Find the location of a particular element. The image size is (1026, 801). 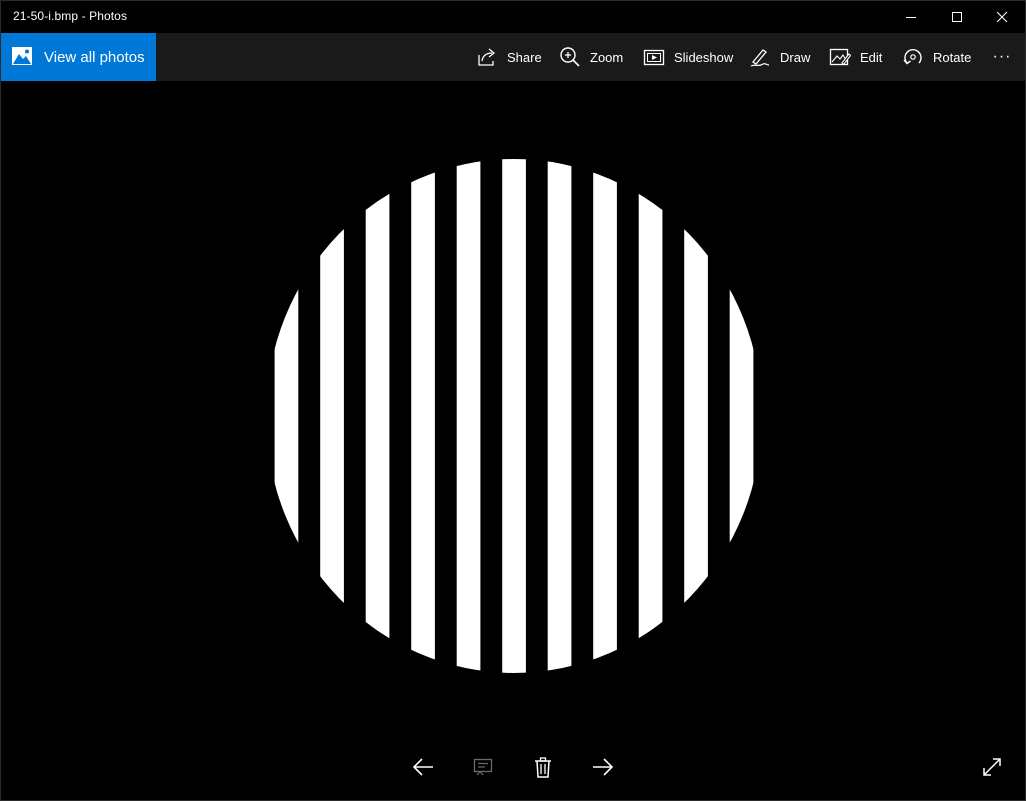

maximize-icon is located at coordinates (957, 17).